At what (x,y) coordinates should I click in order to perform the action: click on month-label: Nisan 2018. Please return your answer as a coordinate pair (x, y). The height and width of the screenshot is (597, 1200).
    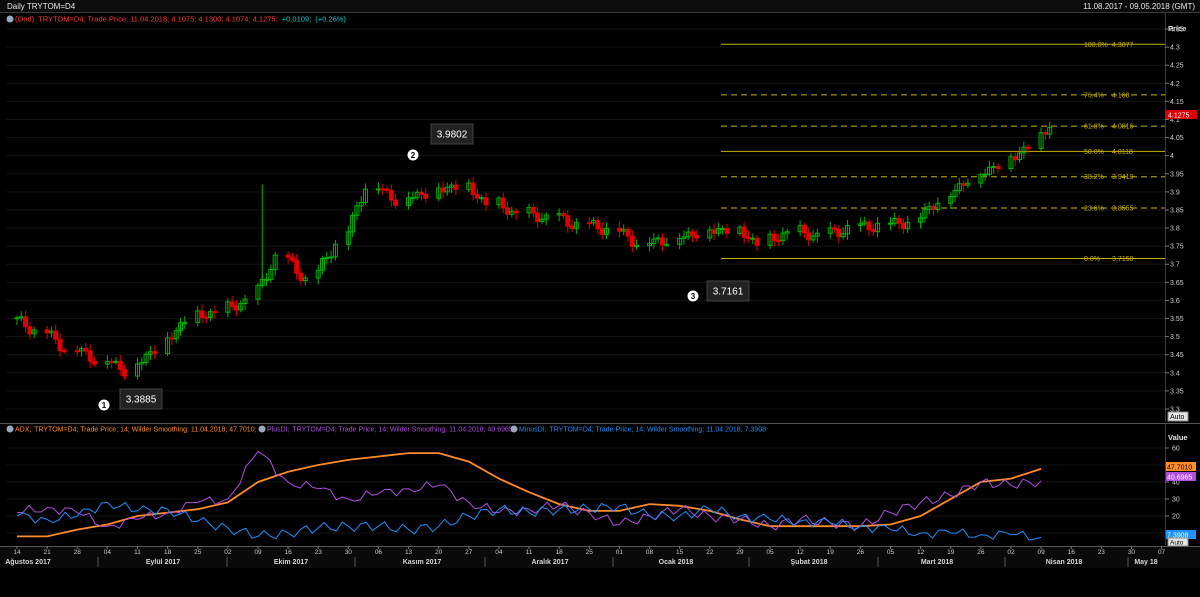
    Looking at the image, I should click on (1064, 562).